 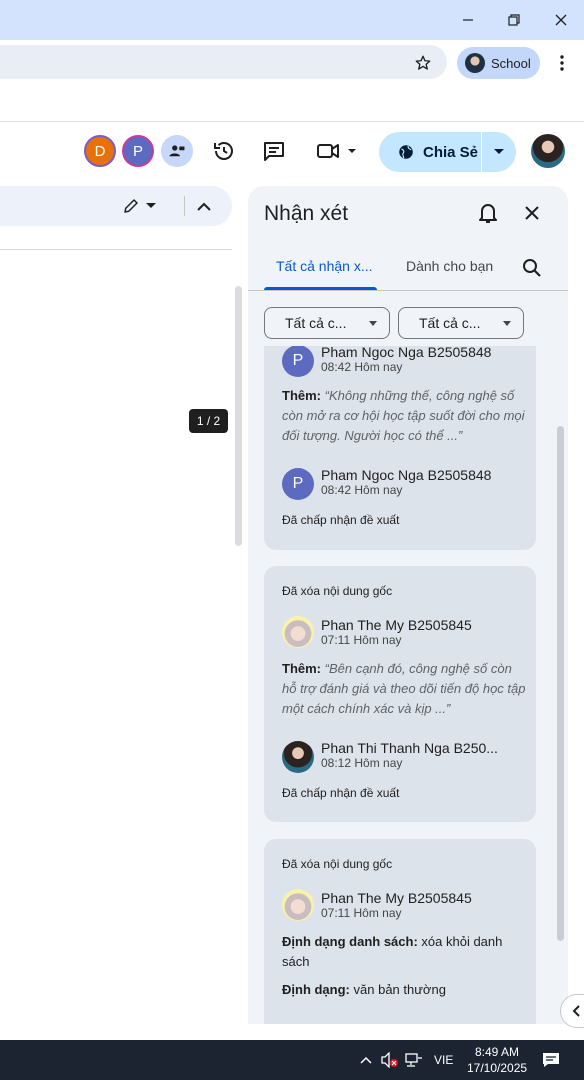 I want to click on profile-chip: School, so click(x=498, y=63).